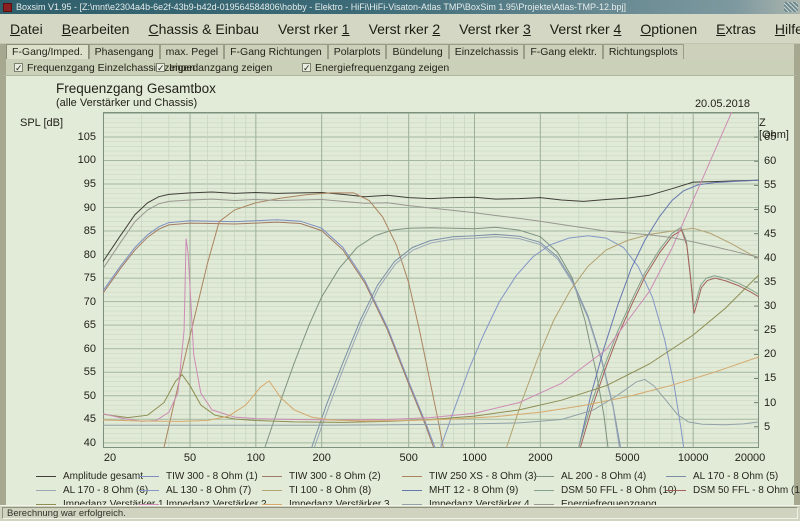 The width and height of the screenshot is (800, 521). I want to click on legend-label-al170-5: AL 170 - 8 Ohm (5), so click(736, 476).